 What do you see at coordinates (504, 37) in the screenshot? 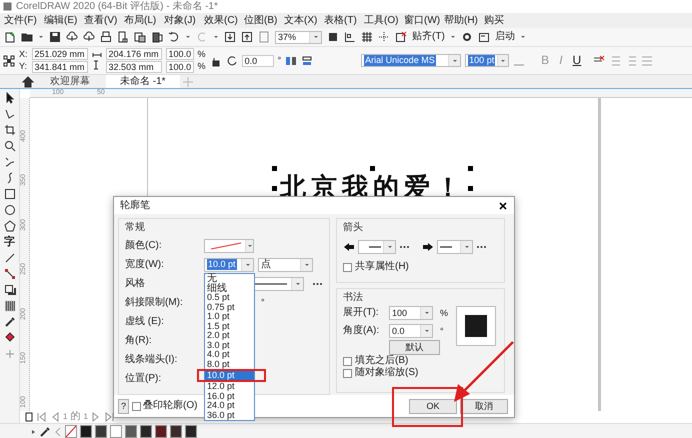
I see `launch-dropdown: 启动` at bounding box center [504, 37].